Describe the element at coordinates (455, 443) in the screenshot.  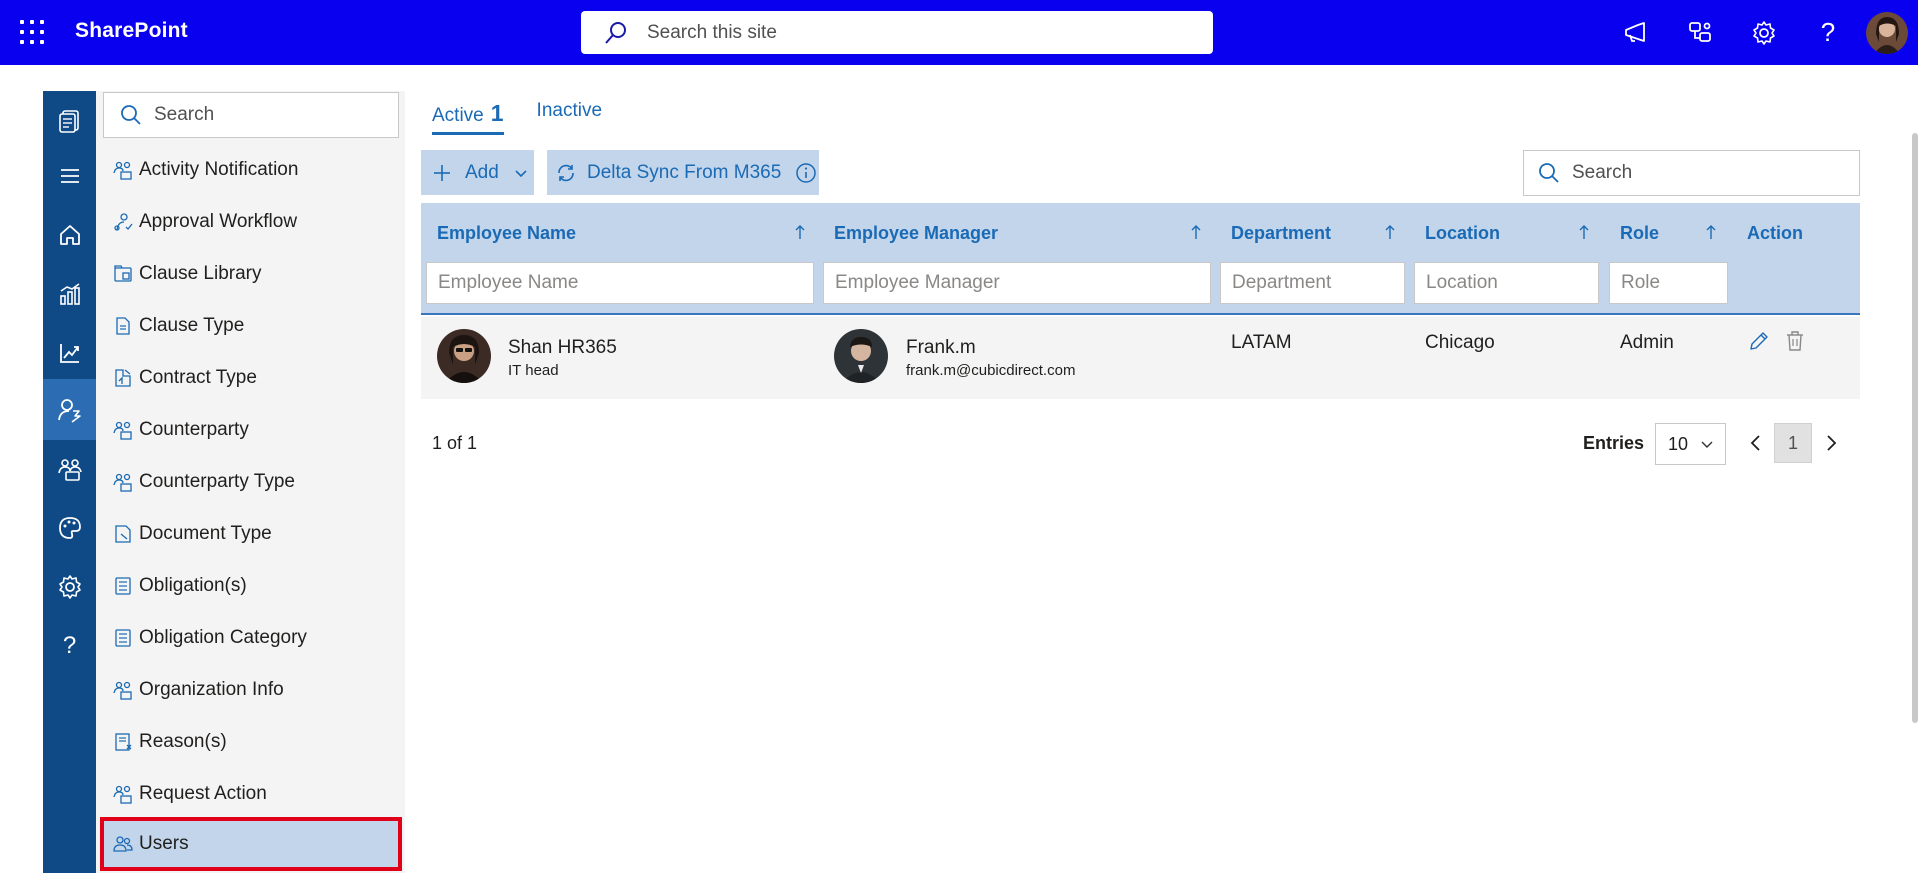
I see `pagination-summary: 1 of 1` at that location.